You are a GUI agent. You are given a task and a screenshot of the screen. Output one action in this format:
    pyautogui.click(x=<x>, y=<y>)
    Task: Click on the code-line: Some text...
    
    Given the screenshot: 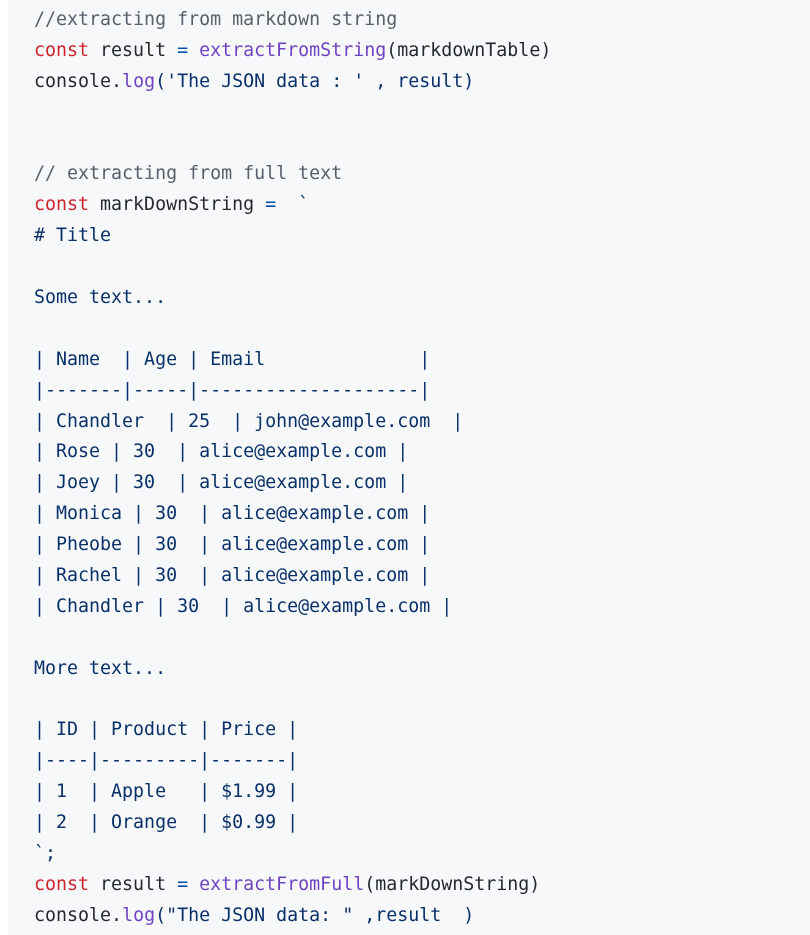 What is the action you would take?
    pyautogui.click(x=292, y=298)
    